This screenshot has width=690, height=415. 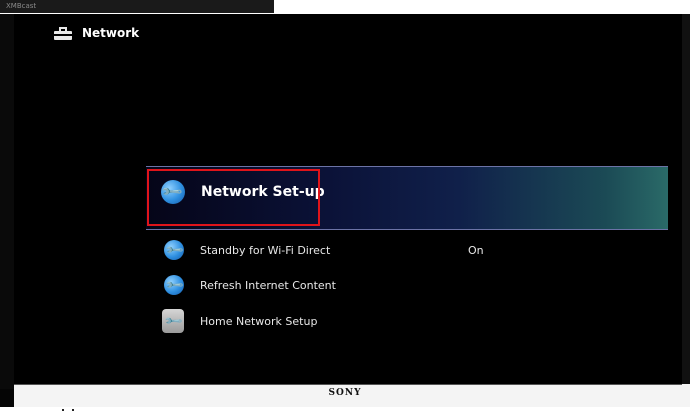 I want to click on menu-item-standby-wifi-direct: 🔧 Standby for Wi-Fi Direct, so click(x=247, y=250).